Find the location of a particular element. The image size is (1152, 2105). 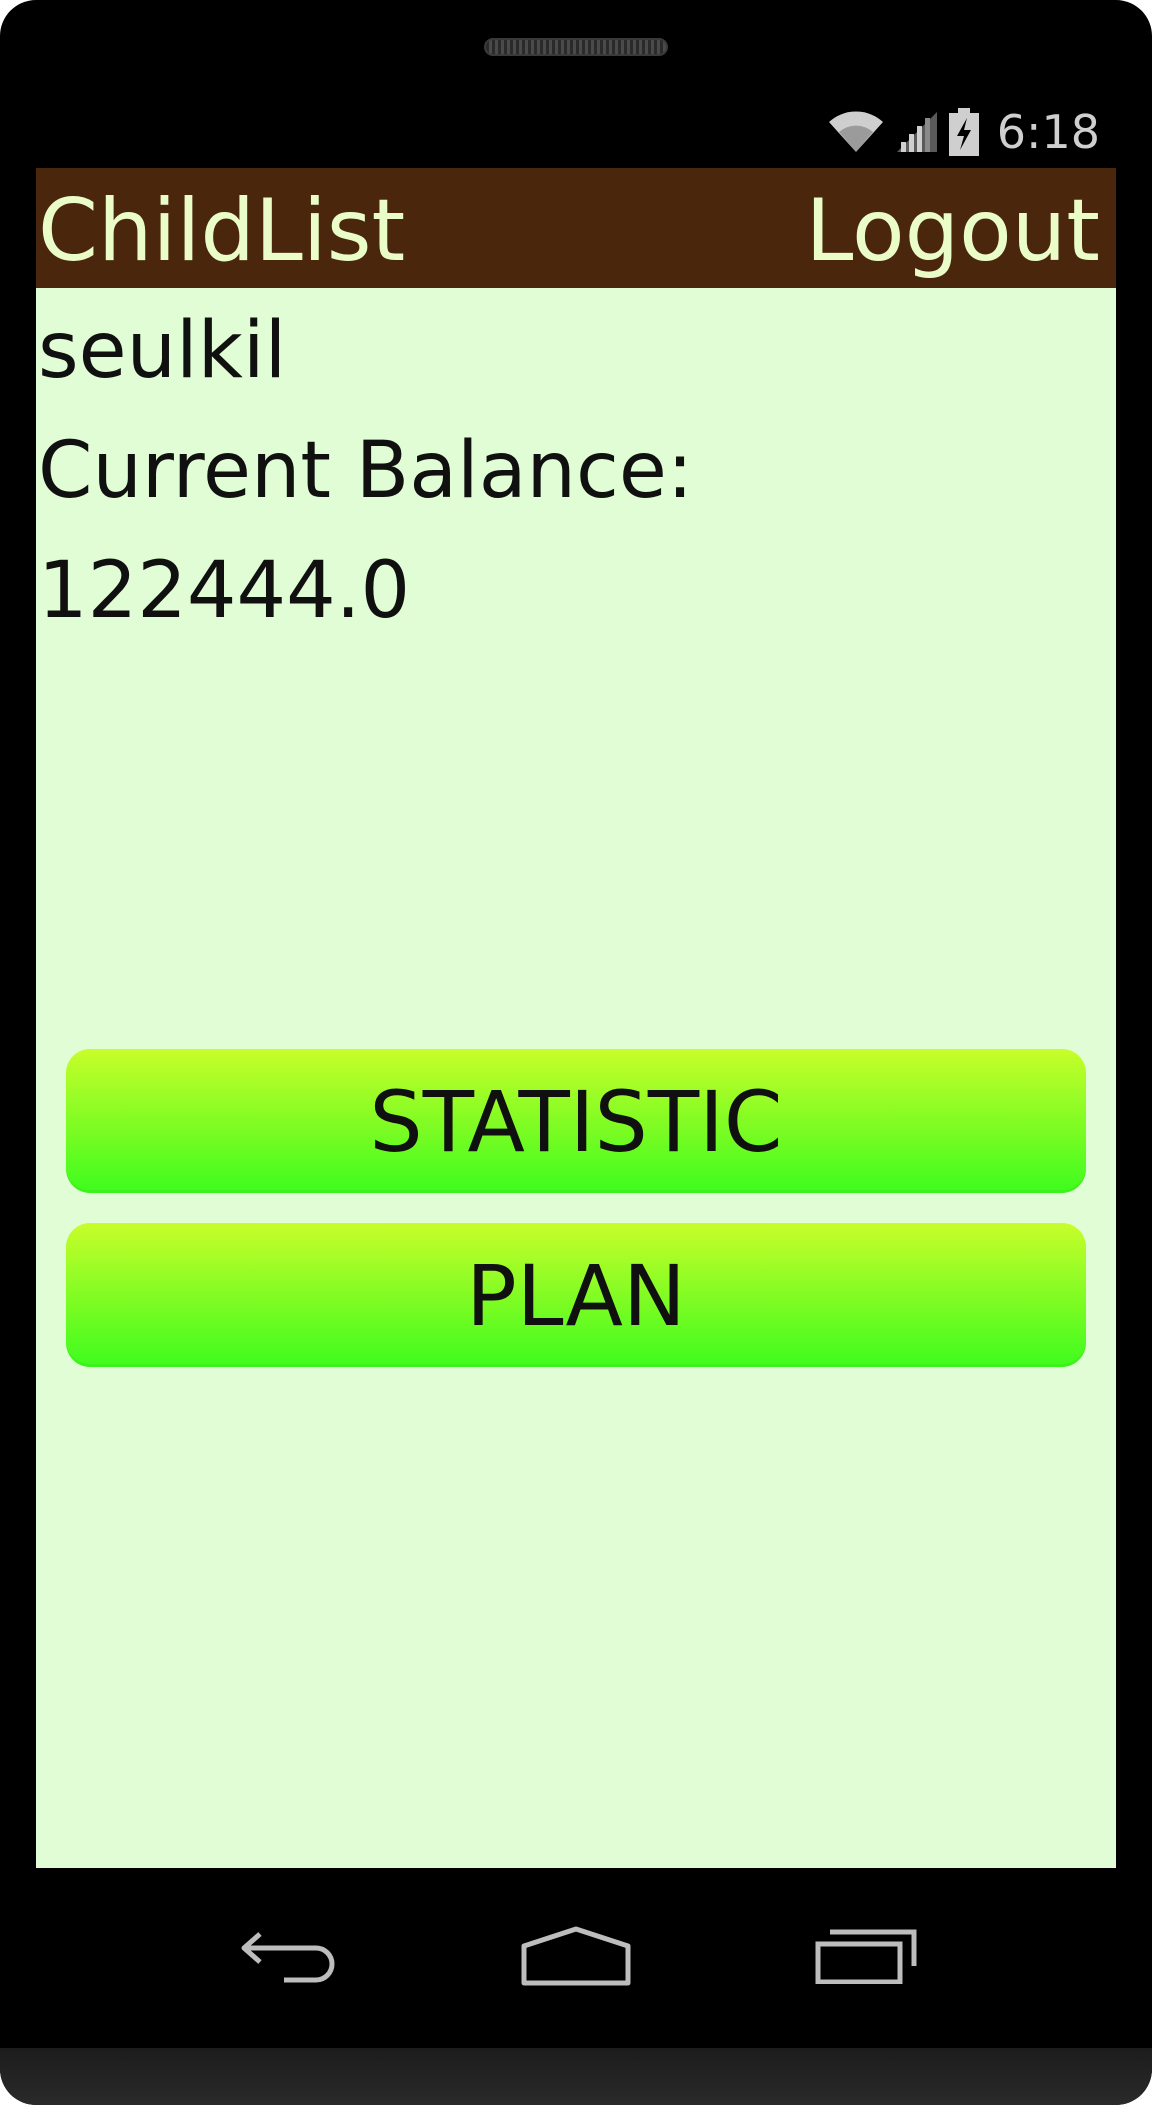

app-bar: ChildList Logout is located at coordinates (576, 228).